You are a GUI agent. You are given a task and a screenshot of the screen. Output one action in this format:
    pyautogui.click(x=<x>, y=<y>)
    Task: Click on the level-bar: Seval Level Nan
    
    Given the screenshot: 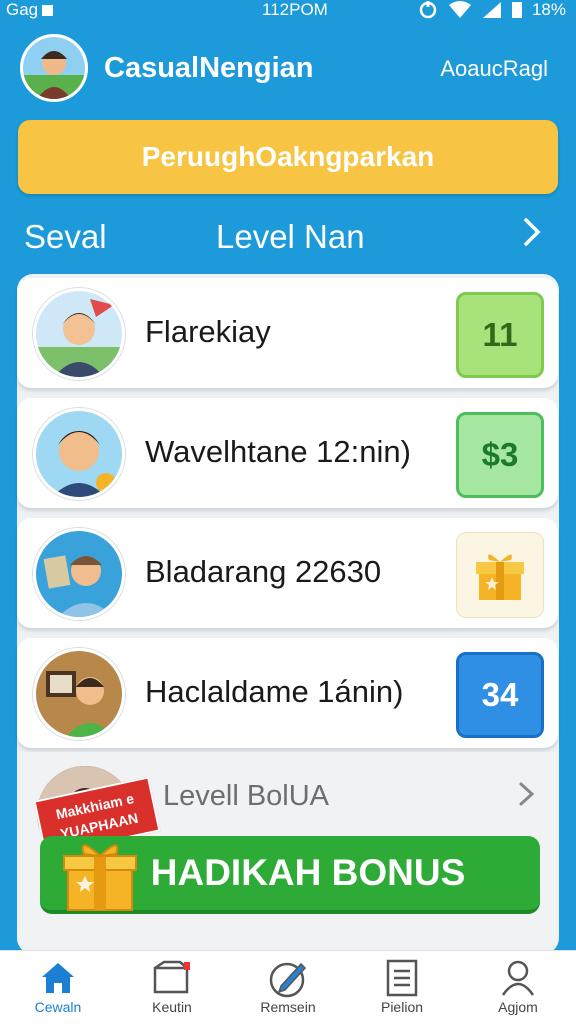 What is the action you would take?
    pyautogui.click(x=288, y=237)
    